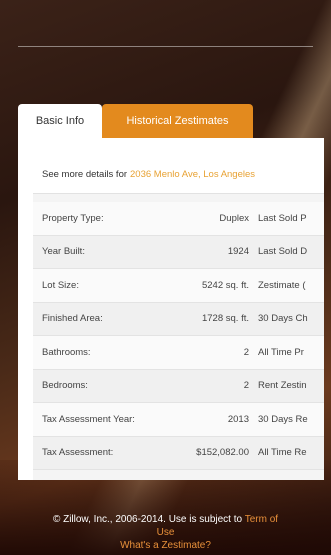  What do you see at coordinates (282, 218) in the screenshot?
I see `row-secondary-label: Last Sold P` at bounding box center [282, 218].